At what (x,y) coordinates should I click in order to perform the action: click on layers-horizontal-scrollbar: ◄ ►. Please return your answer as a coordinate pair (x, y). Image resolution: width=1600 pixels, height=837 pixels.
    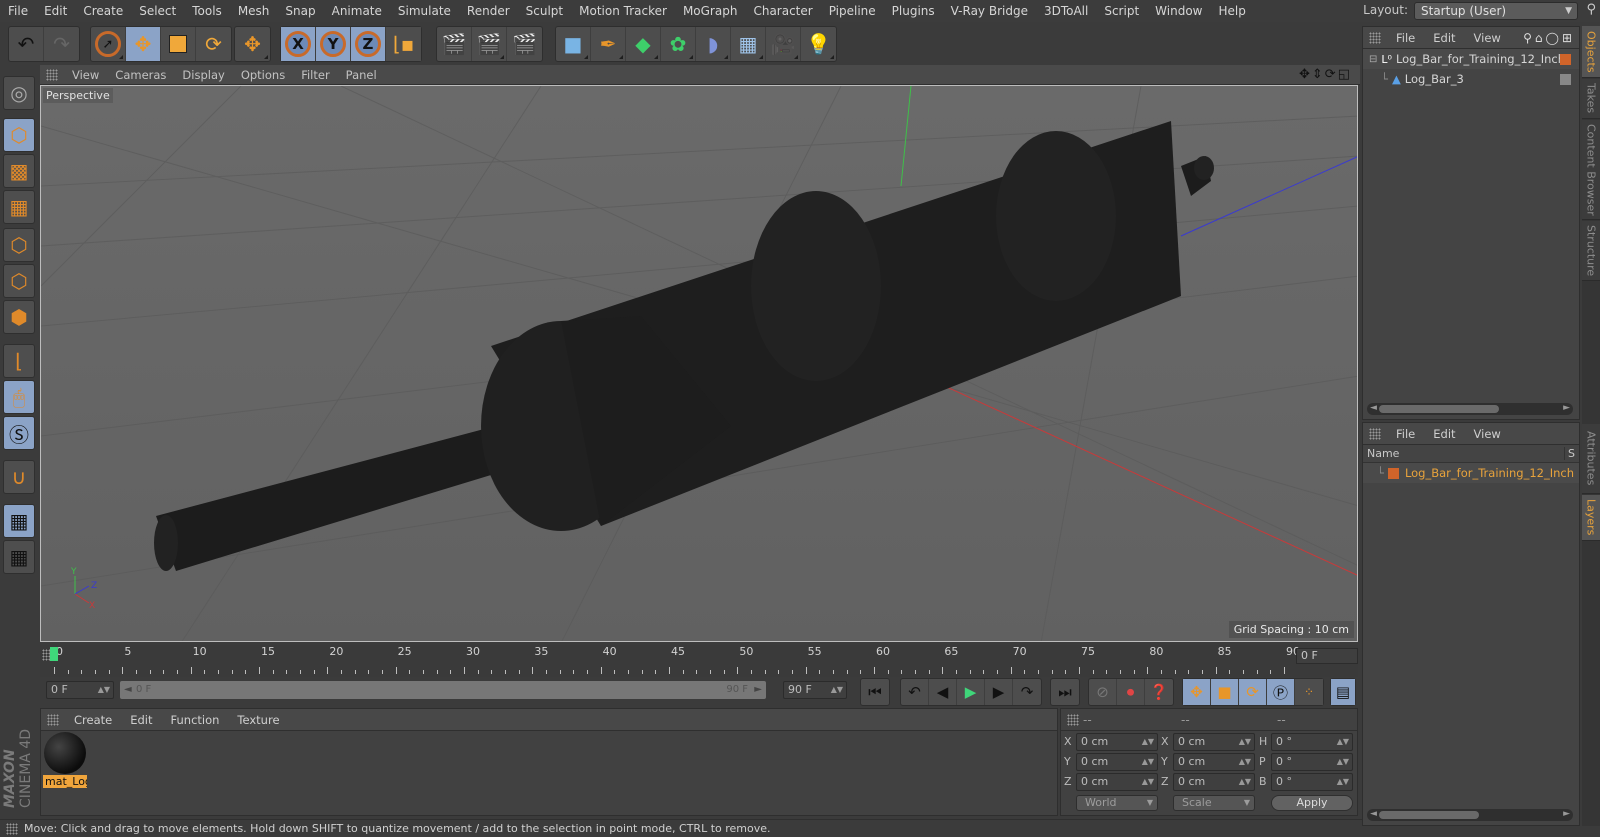
    Looking at the image, I should click on (1470, 815).